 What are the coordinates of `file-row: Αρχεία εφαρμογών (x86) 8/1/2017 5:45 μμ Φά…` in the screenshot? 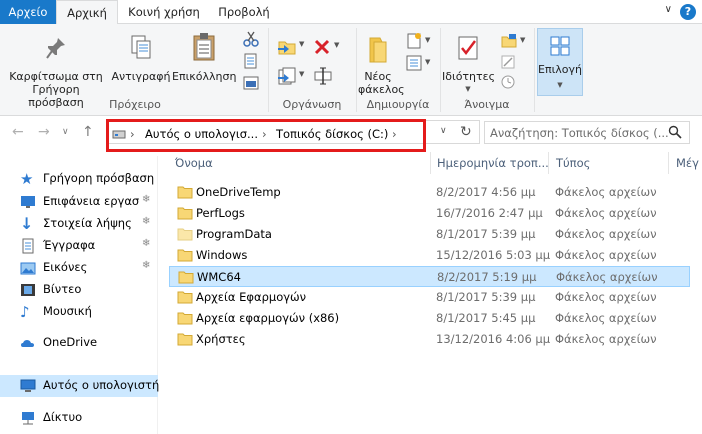 It's located at (429, 318).